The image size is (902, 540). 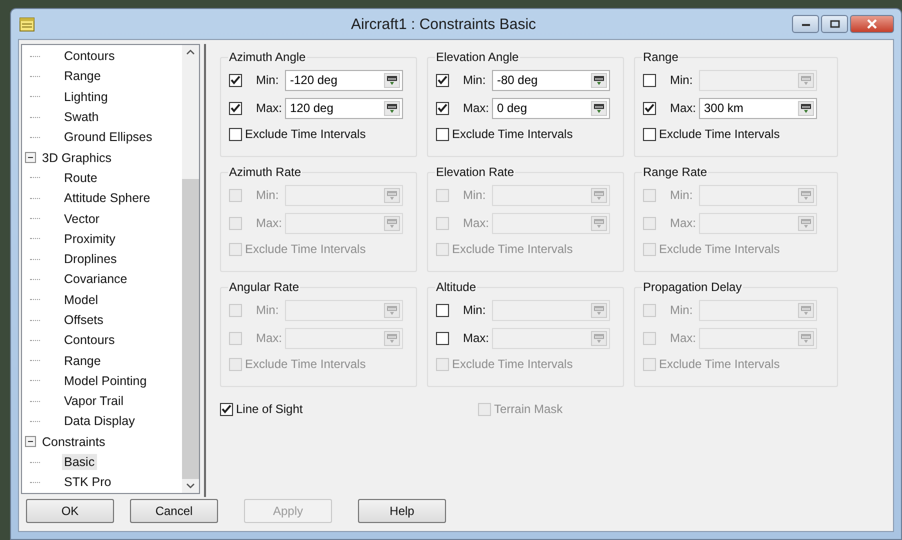 What do you see at coordinates (551, 108) in the screenshot?
I see `input-field: 0 deg` at bounding box center [551, 108].